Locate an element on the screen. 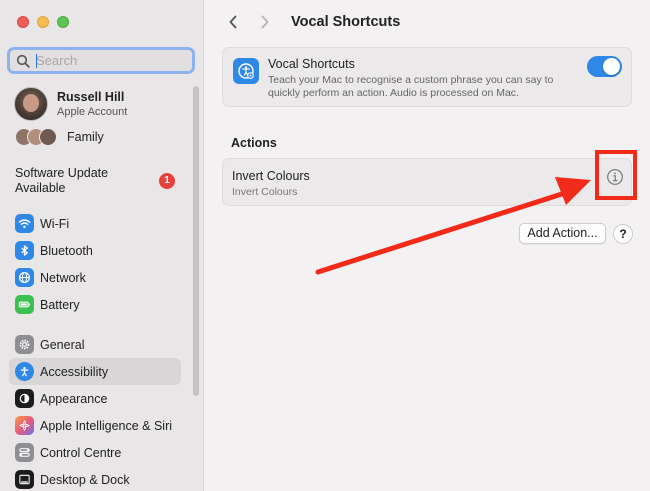 The image size is (650, 491). sidebar-item-accessibility: Accessibility is located at coordinates (95, 371).